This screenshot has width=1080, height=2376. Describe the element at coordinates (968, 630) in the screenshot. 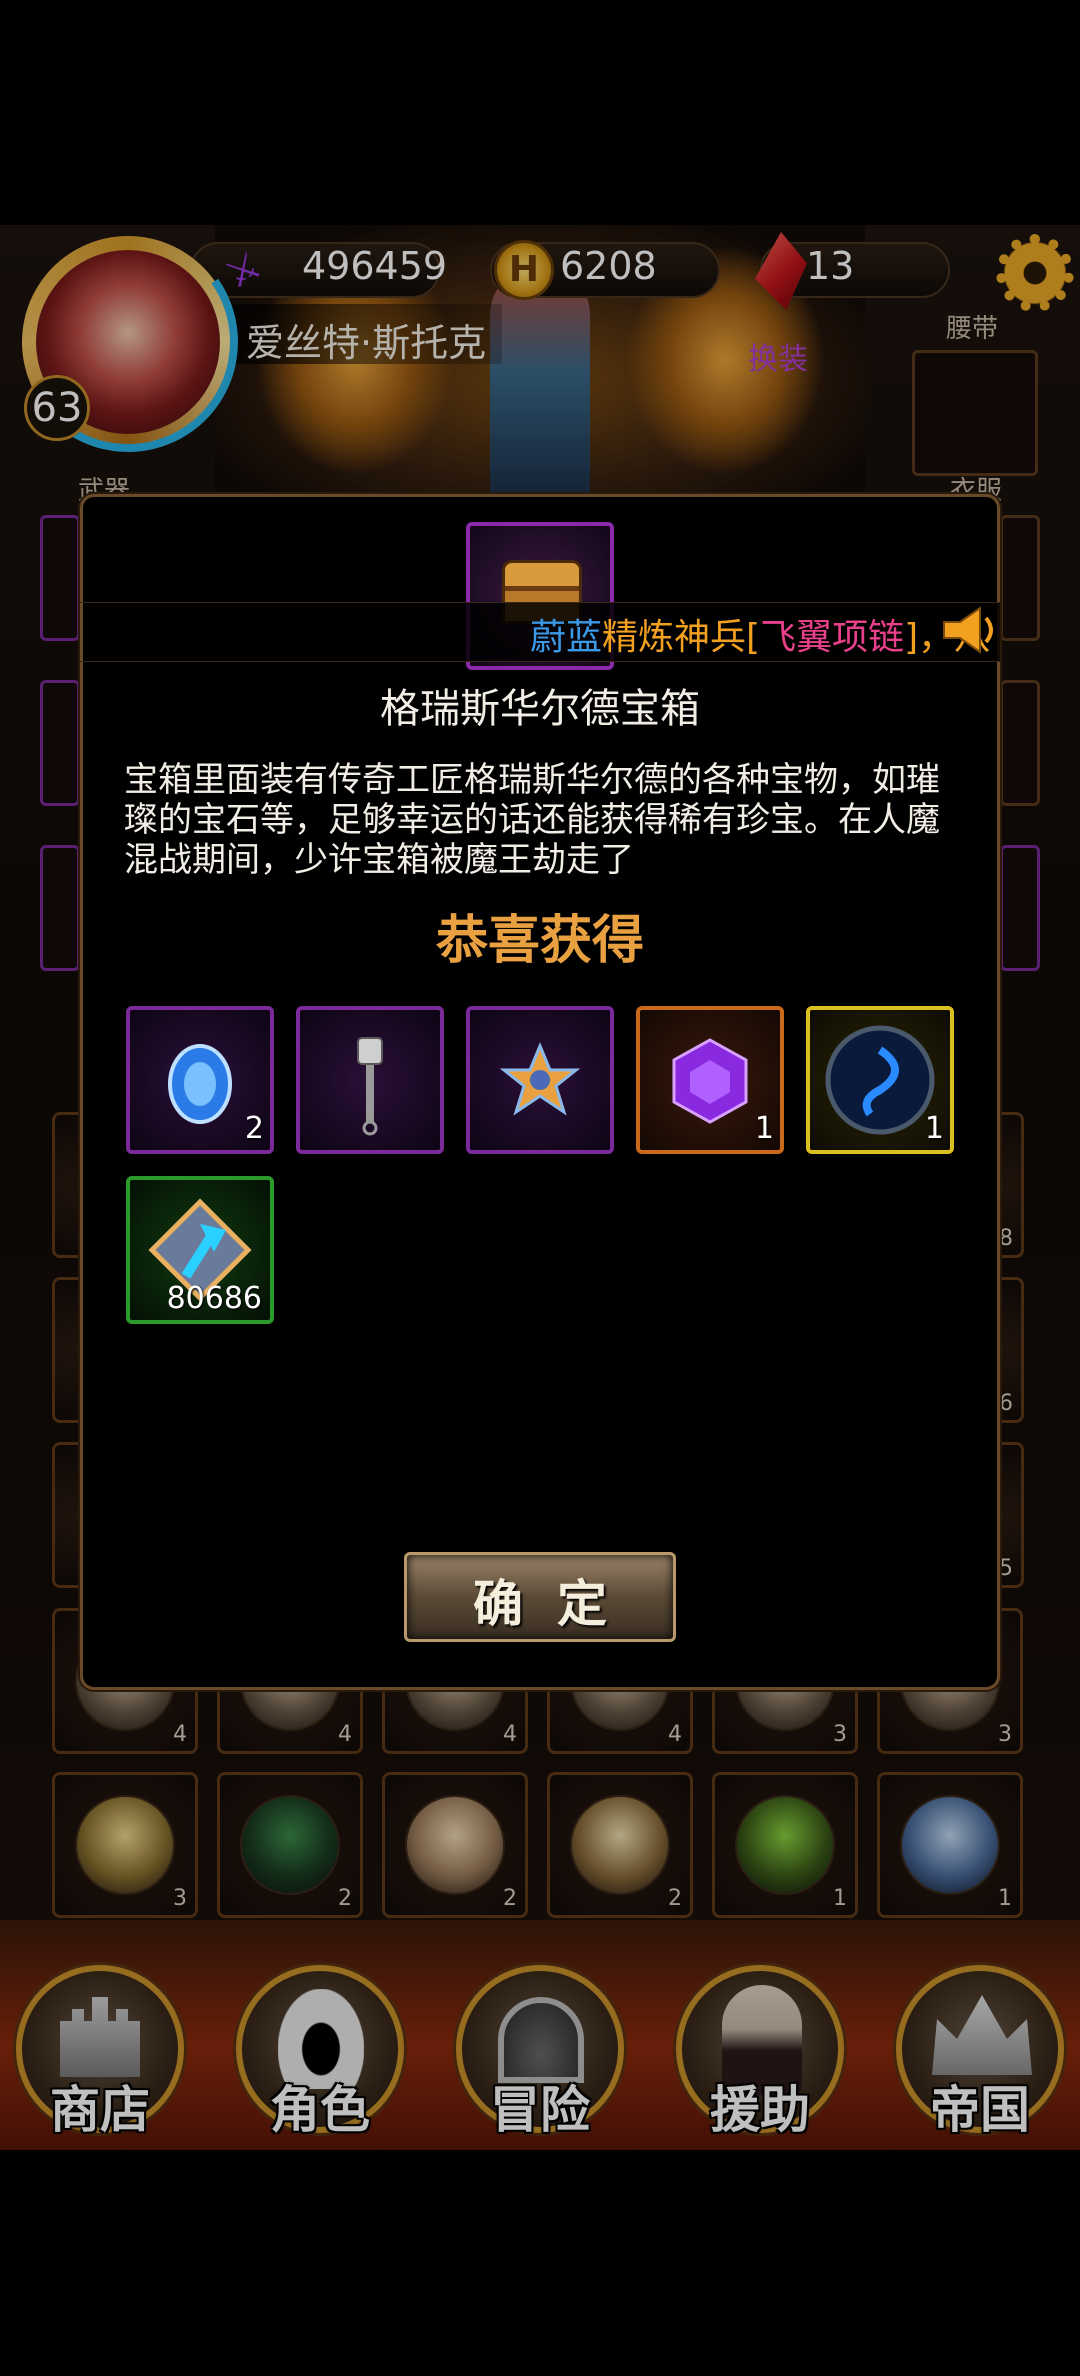

I see `speaker-icon` at that location.